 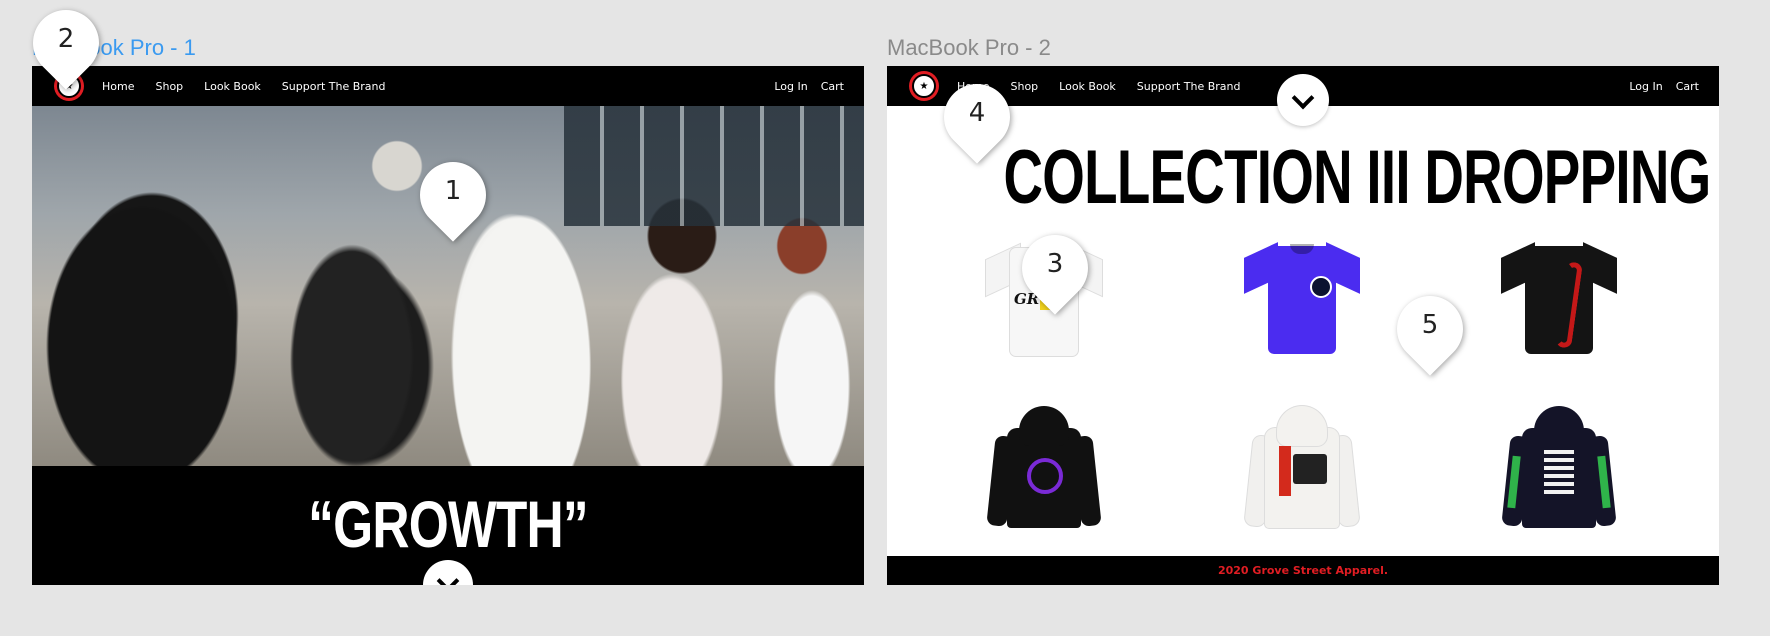 I want to click on product-skeleton-hoodie, so click(x=1559, y=468).